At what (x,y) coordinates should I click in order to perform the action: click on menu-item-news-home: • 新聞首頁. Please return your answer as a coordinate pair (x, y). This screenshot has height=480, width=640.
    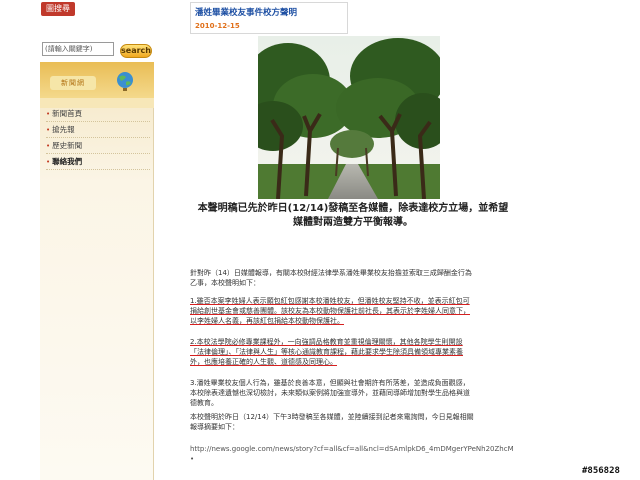
    Looking at the image, I should click on (98, 114).